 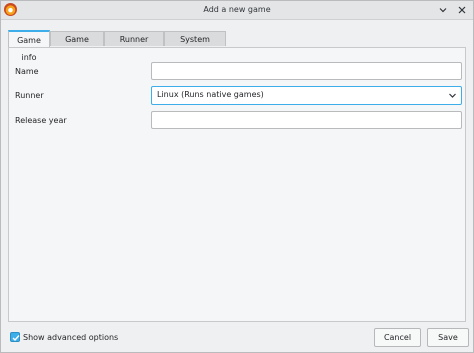 I want to click on show-advanced-checkbox, so click(x=15, y=337).